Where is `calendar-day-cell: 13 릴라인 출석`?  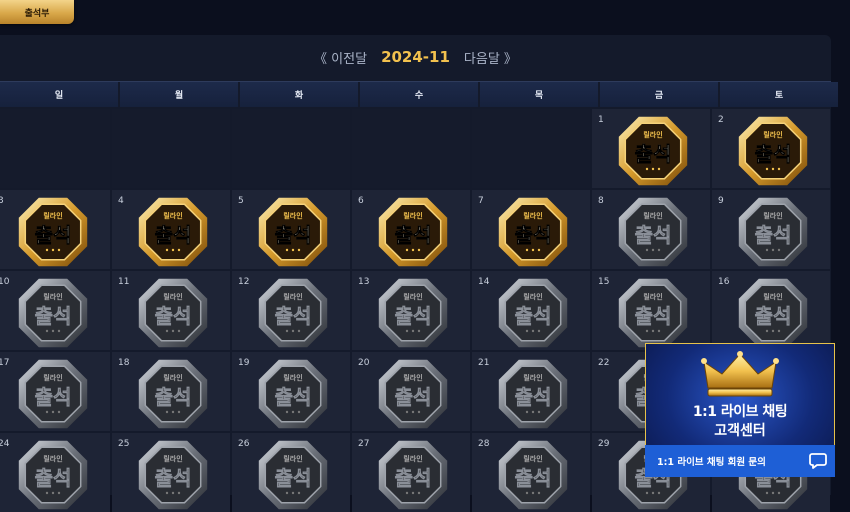 calendar-day-cell: 13 릴라인 출석 is located at coordinates (411, 310).